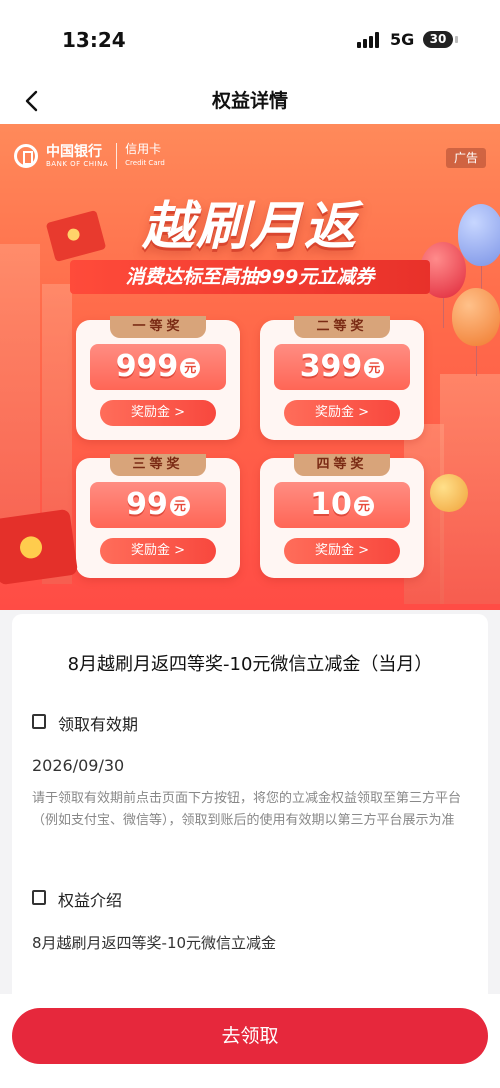 The height and width of the screenshot is (1088, 500). Describe the element at coordinates (74, 151) in the screenshot. I see `bank-name: 中国银行` at that location.